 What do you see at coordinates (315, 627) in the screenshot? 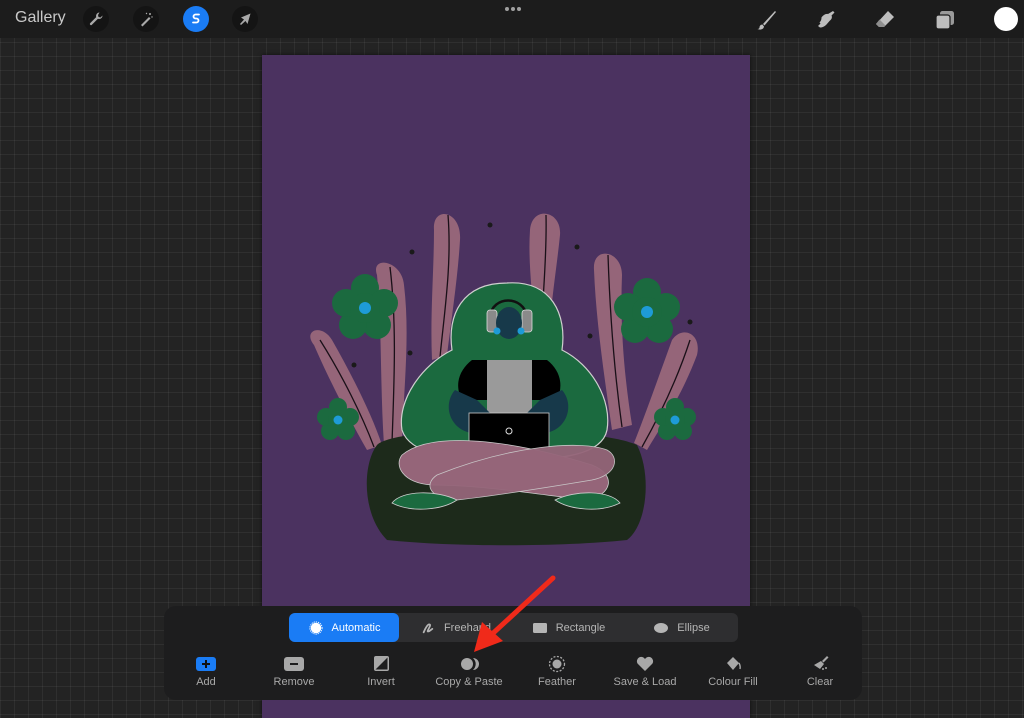
I see `automatic-burst-icon` at bounding box center [315, 627].